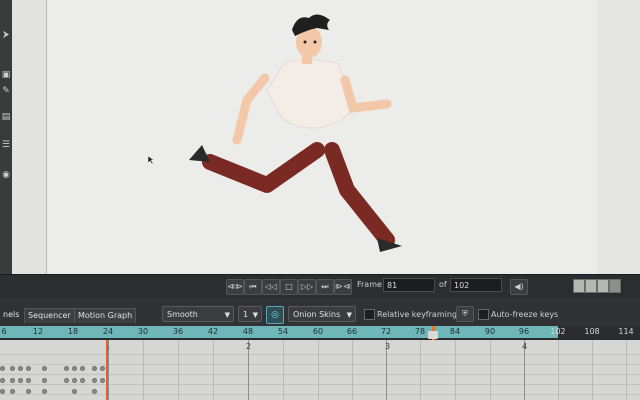  What do you see at coordinates (49, 315) in the screenshot?
I see `tab-sequencer: Sequencer` at bounding box center [49, 315].